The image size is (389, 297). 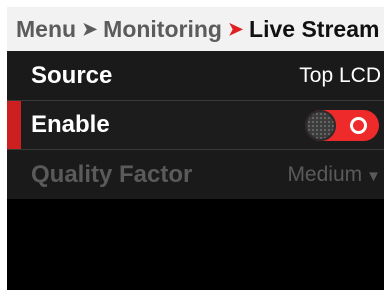 What do you see at coordinates (72, 75) in the screenshot?
I see `source-label: Source` at bounding box center [72, 75].